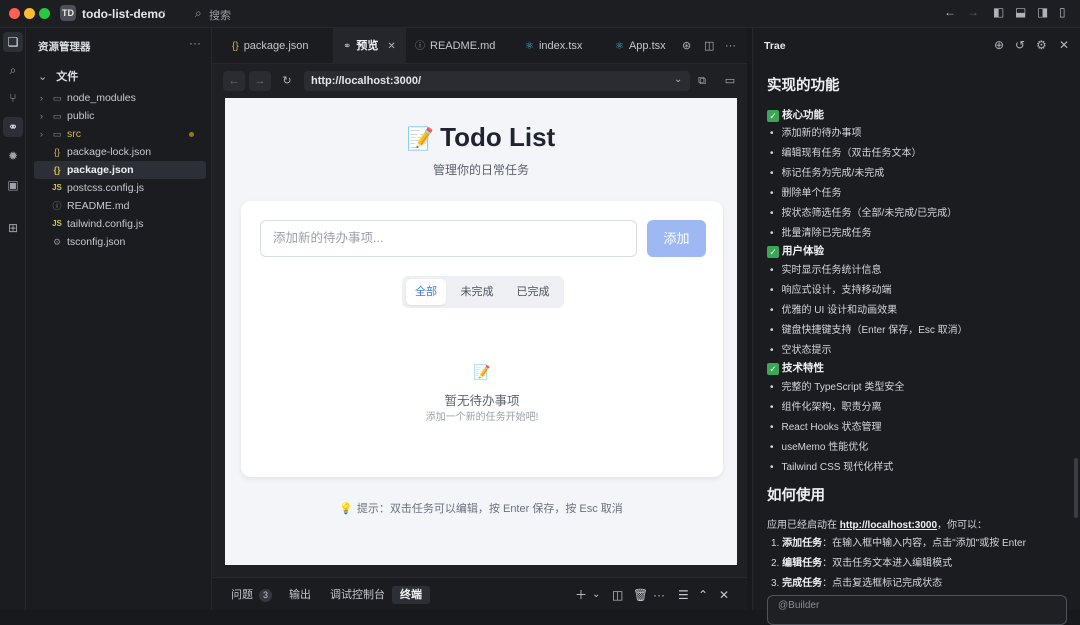 The image size is (1080, 625). I want to click on react-icon: ⚛, so click(529, 46).